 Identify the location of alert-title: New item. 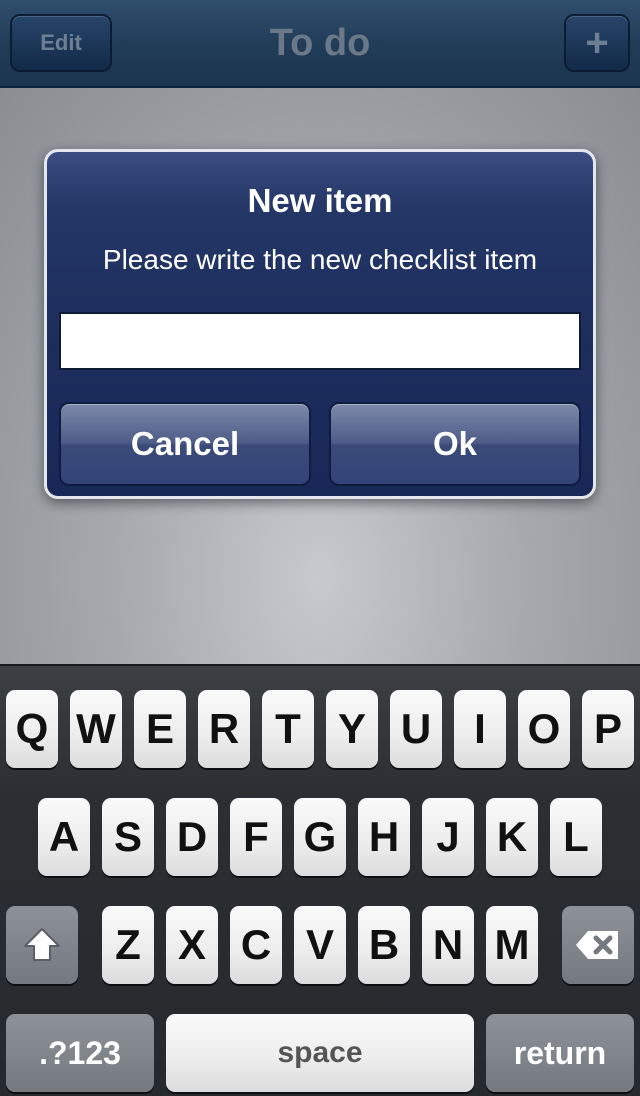
(320, 200).